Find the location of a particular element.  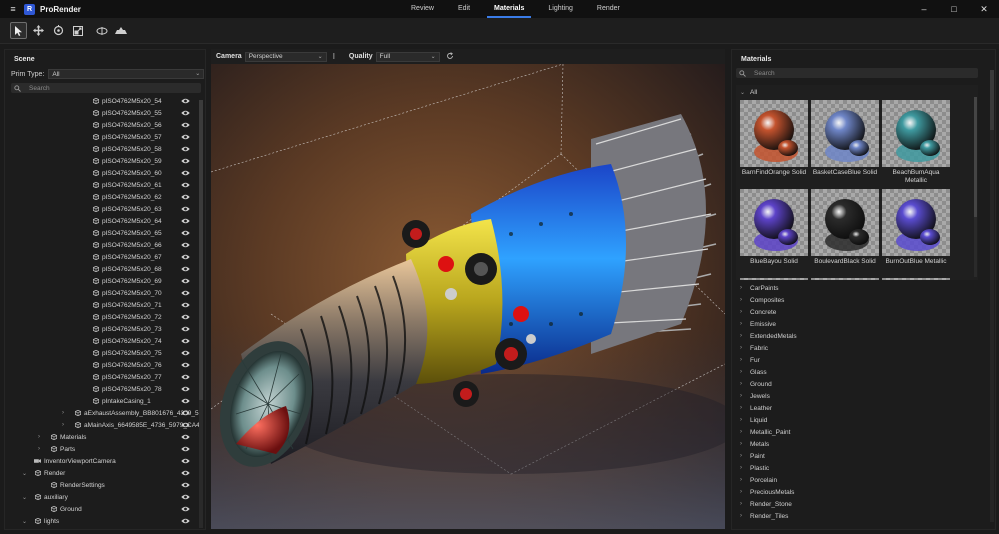

tab-edit: Edit is located at coordinates (464, 9).